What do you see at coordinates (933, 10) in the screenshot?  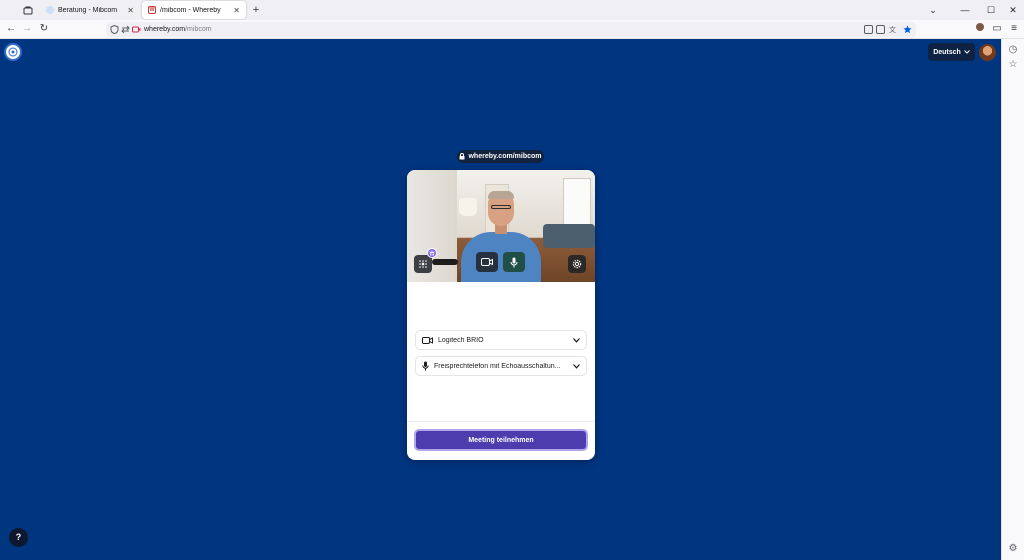 I see `tab-overflow-chevron-icon: ⌄` at bounding box center [933, 10].